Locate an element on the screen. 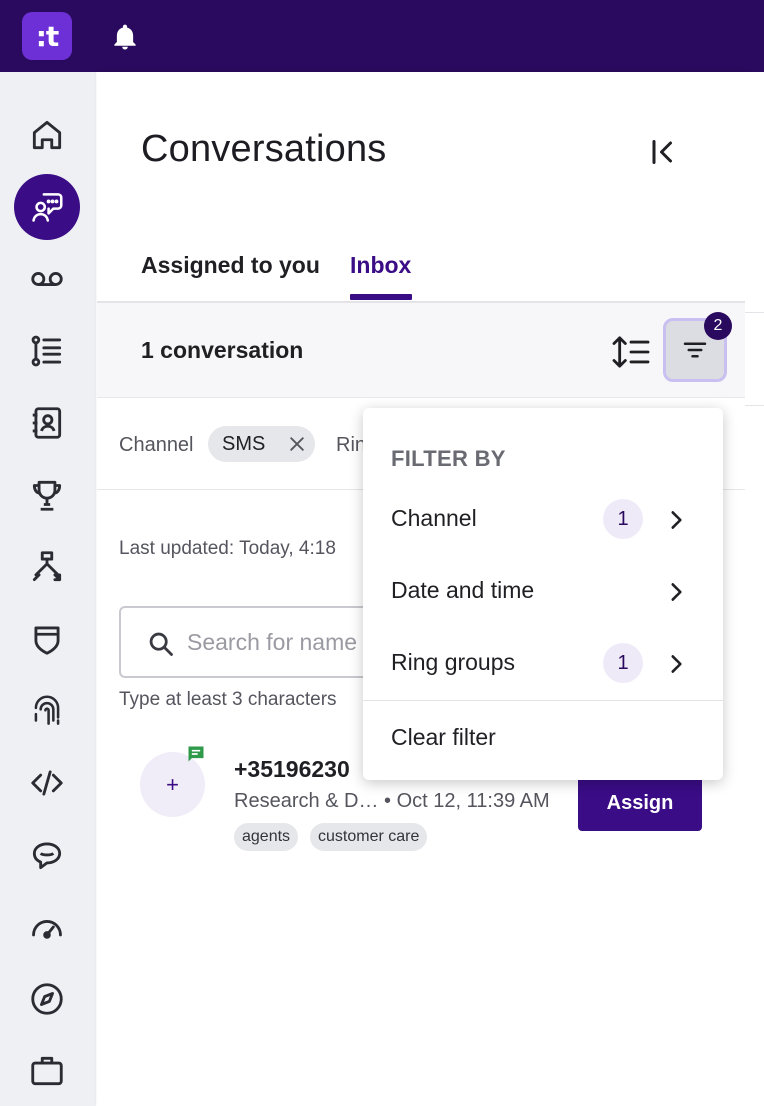 The width and height of the screenshot is (764, 1106). contacts-icon is located at coordinates (47, 423).